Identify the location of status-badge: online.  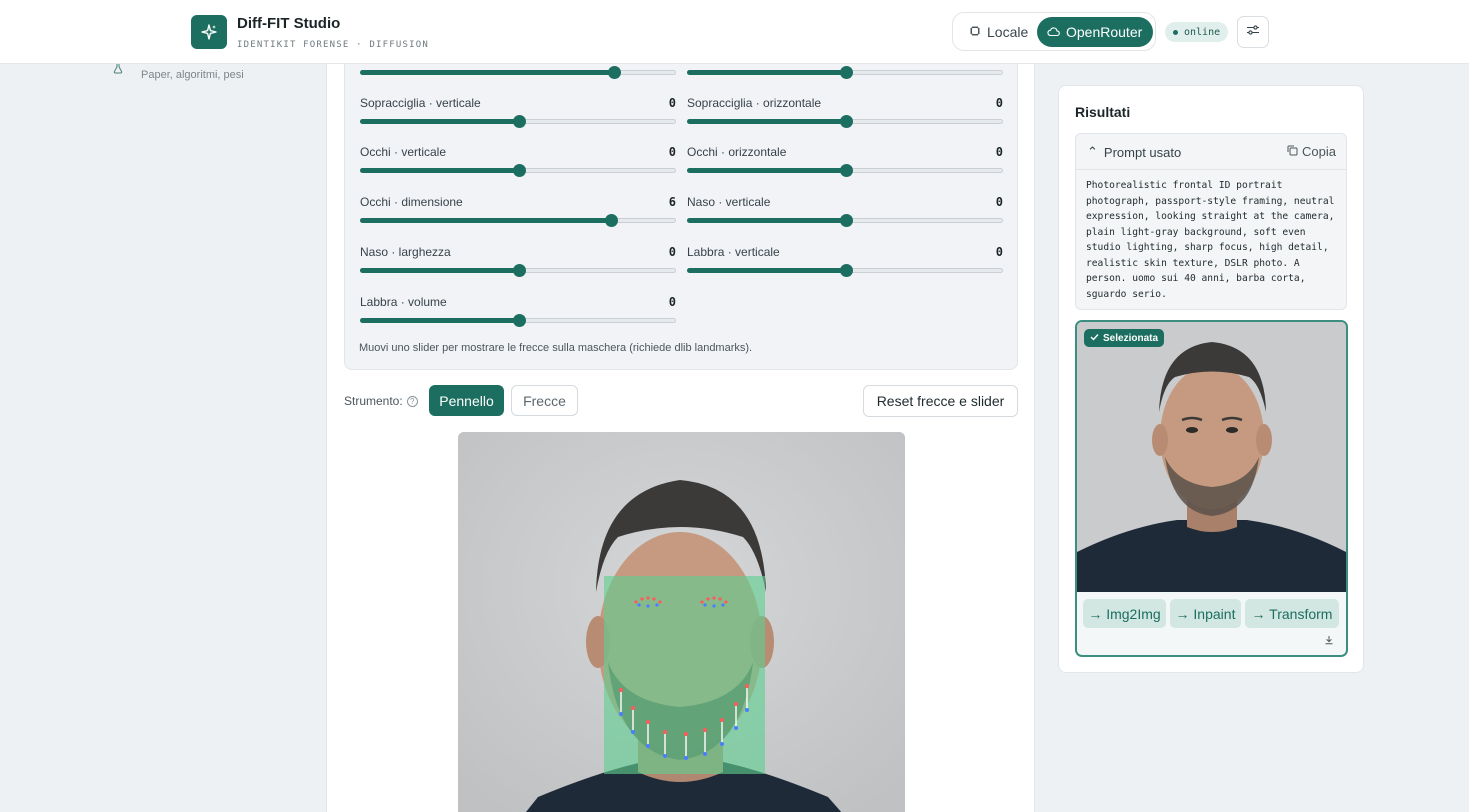
(1197, 32).